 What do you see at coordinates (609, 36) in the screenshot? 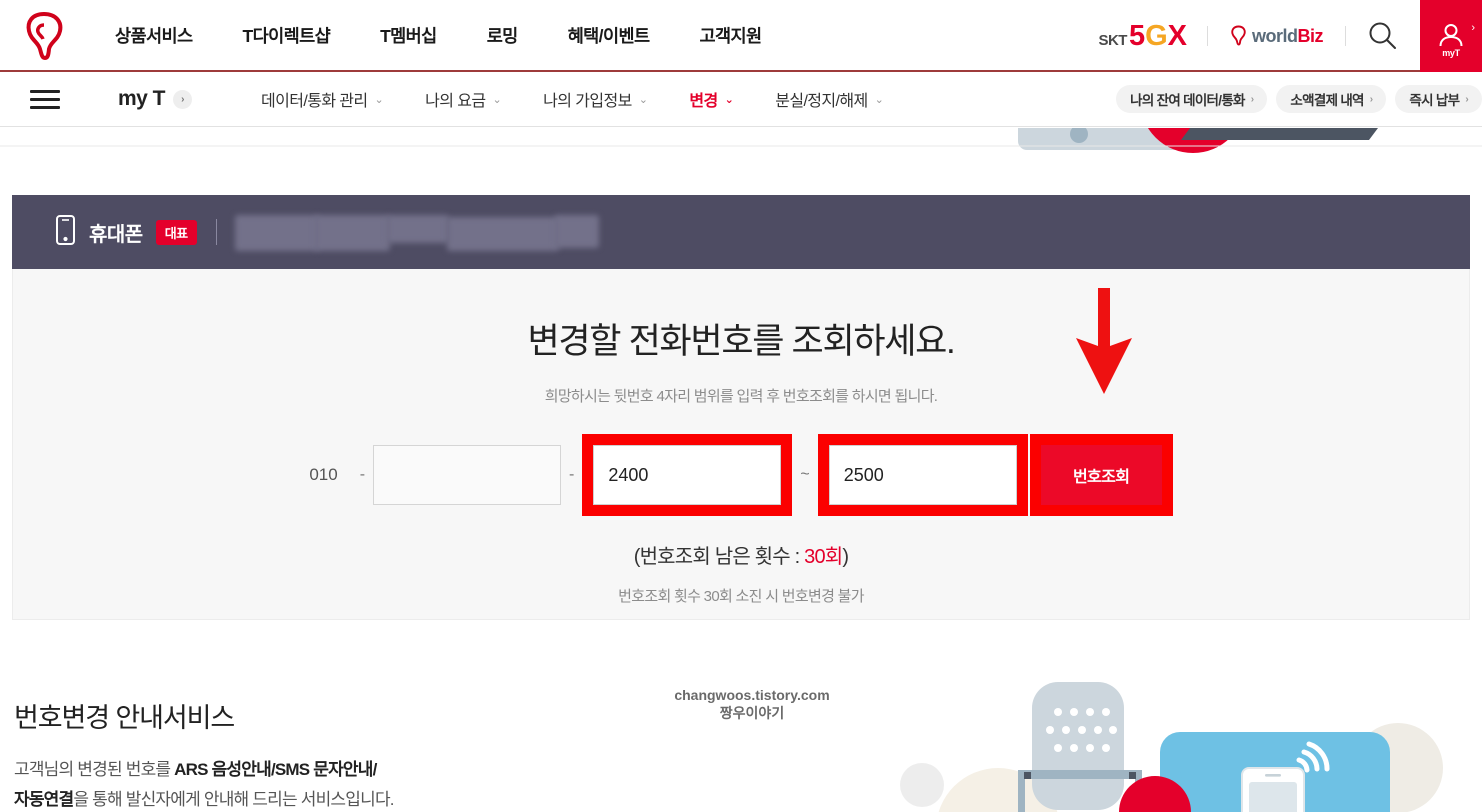
I see `gnb-item-4: 혜택/이벤트` at bounding box center [609, 36].